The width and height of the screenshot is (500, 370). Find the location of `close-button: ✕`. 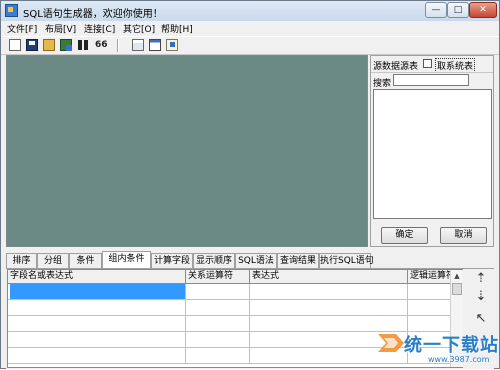

close-button: ✕ is located at coordinates (483, 10).